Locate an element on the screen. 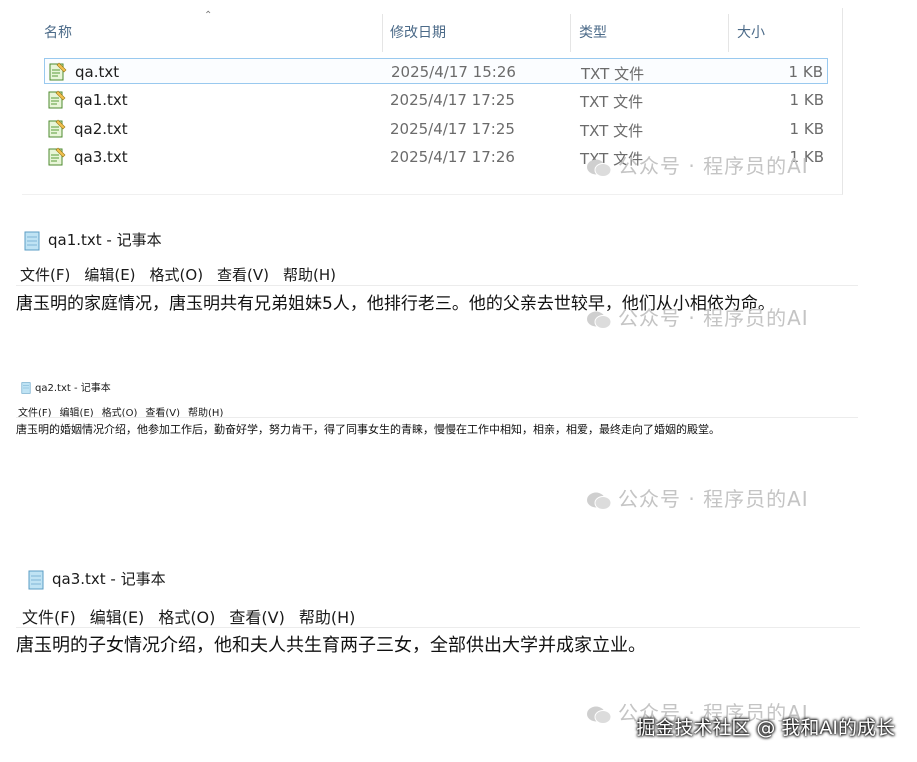 The height and width of the screenshot is (762, 917). file-row-qa1: qa1.txt 2025/4/17 17:25 TXT 文件 1 KB is located at coordinates (436, 100).